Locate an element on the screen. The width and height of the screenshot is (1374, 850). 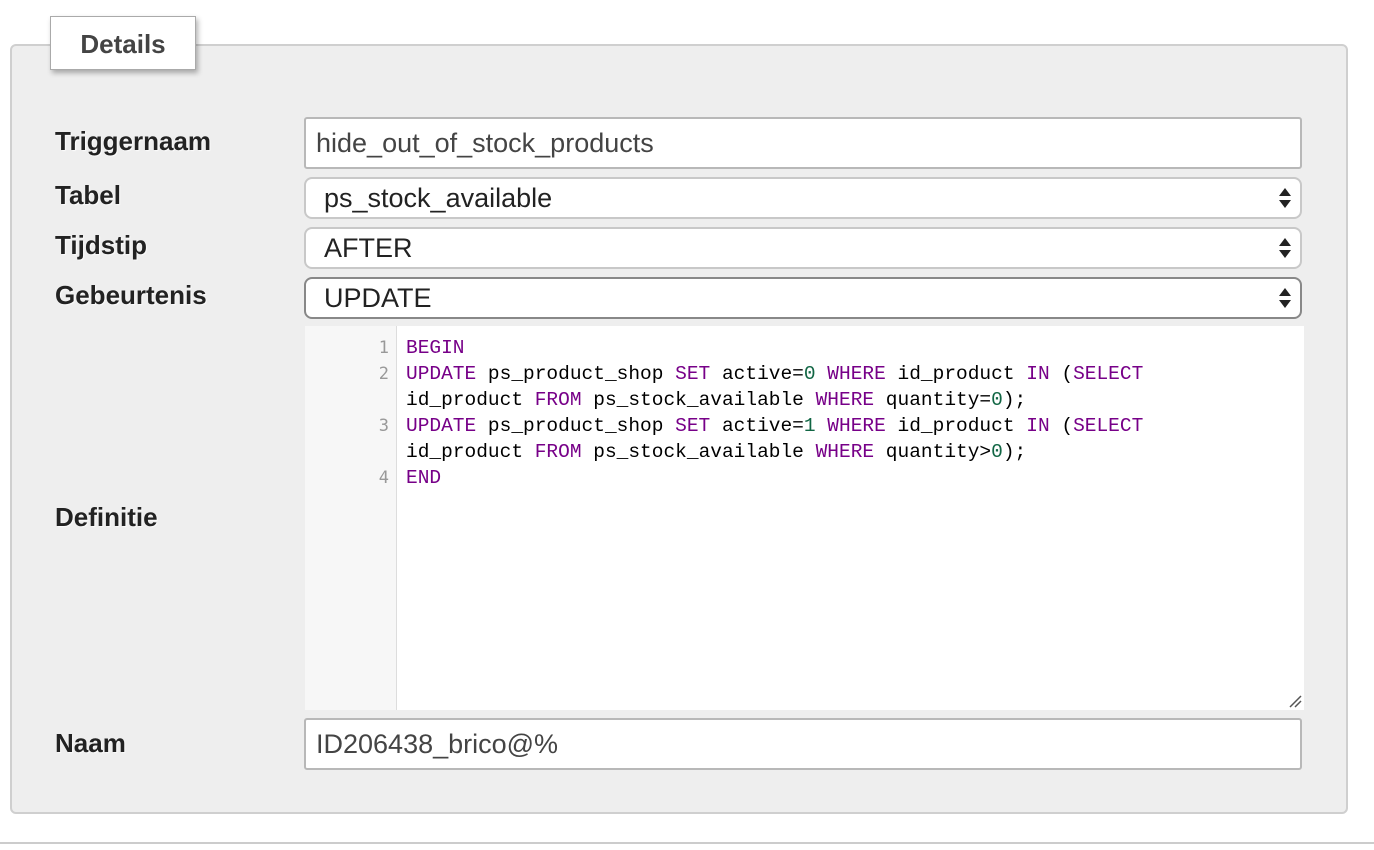
sql-keyword: BEGIN is located at coordinates (435, 348).